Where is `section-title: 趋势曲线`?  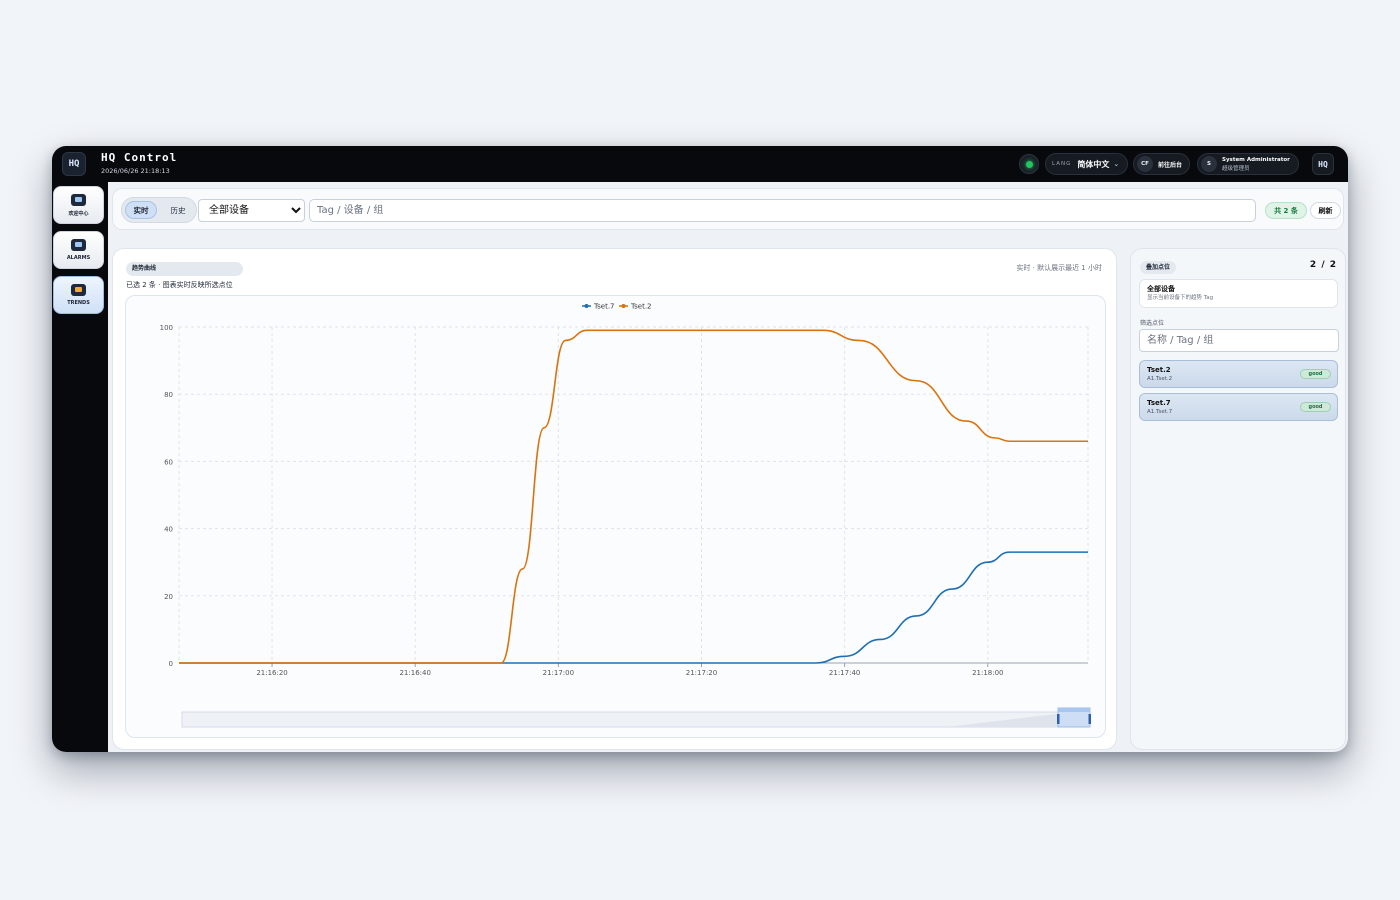
section-title: 趋势曲线 is located at coordinates (184, 269).